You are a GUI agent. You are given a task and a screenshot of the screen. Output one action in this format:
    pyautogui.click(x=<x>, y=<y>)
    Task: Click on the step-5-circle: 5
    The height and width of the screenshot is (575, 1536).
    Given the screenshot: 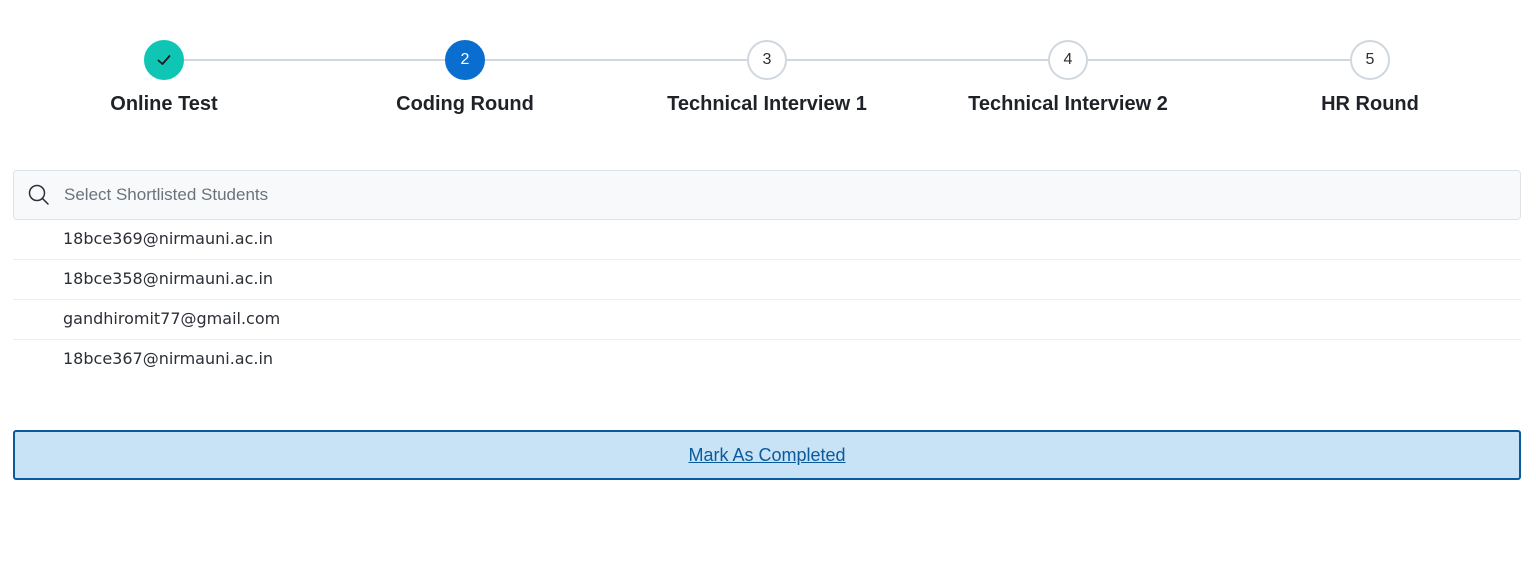 What is the action you would take?
    pyautogui.click(x=1370, y=60)
    